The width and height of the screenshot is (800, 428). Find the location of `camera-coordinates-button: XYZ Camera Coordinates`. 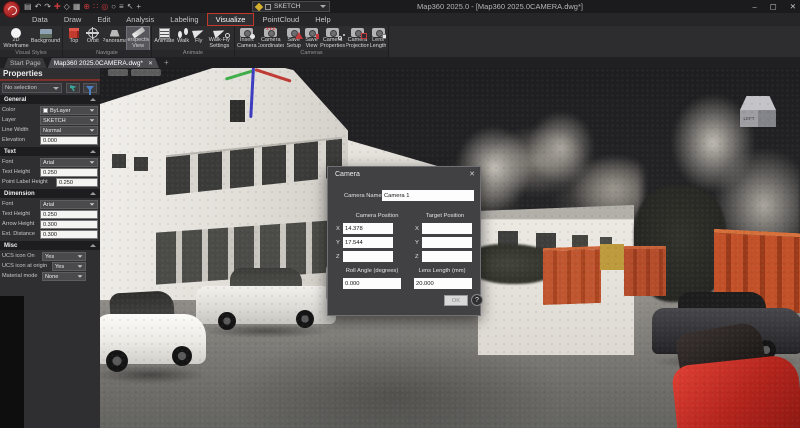

camera-coordinates-button: XYZ Camera Coordinates is located at coordinates (271, 38).